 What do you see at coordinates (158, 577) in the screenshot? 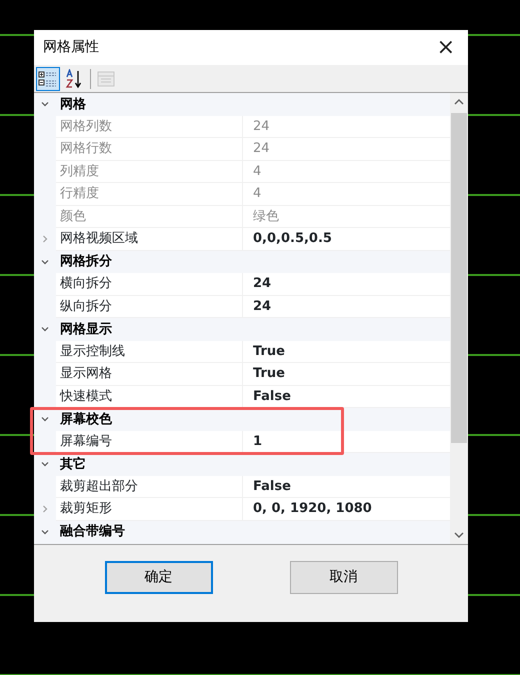
I see `ok-button: 确定` at bounding box center [158, 577].